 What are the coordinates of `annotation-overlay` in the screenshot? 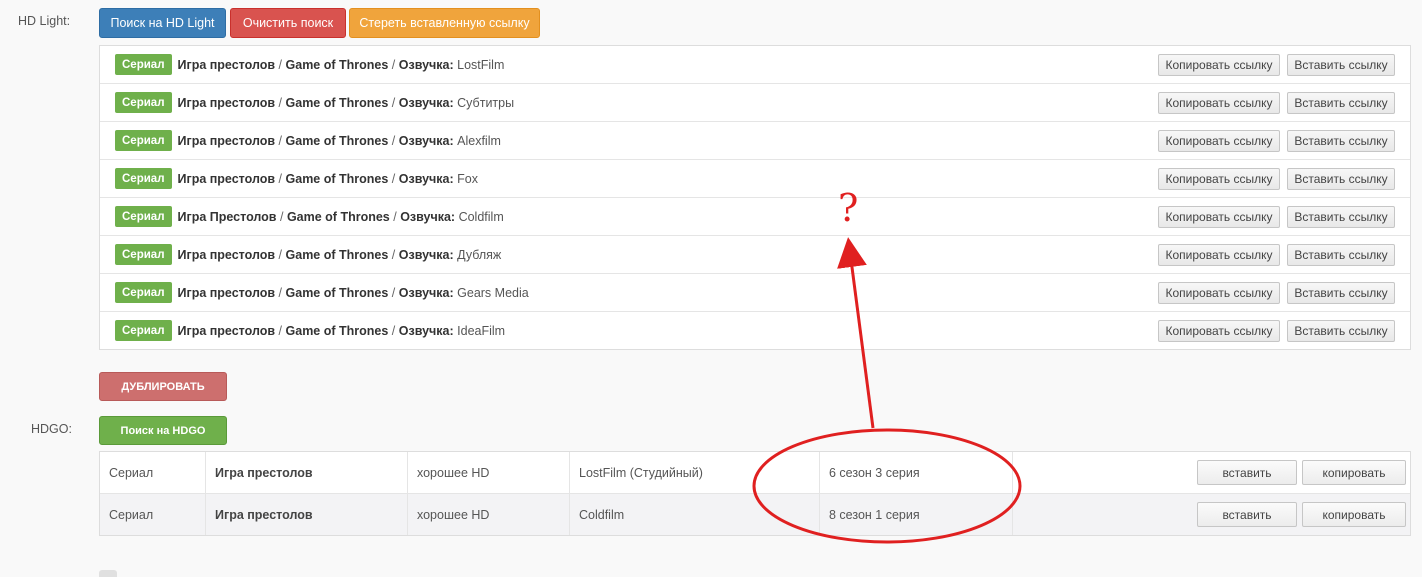 It's located at (887, 390).